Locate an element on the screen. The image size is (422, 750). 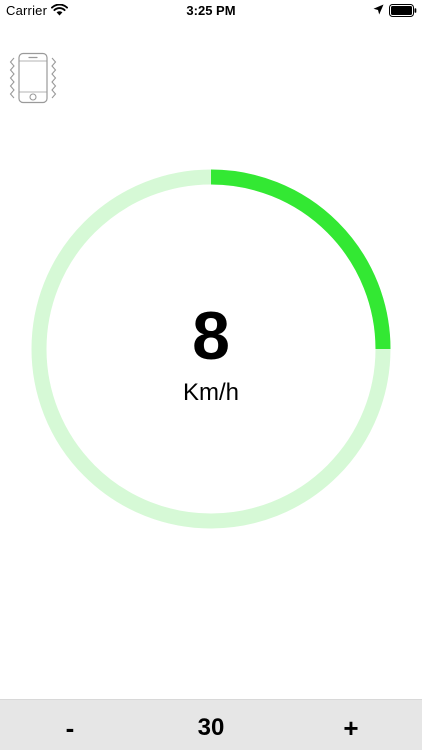
decrease-limit-button: - is located at coordinates (70, 728).